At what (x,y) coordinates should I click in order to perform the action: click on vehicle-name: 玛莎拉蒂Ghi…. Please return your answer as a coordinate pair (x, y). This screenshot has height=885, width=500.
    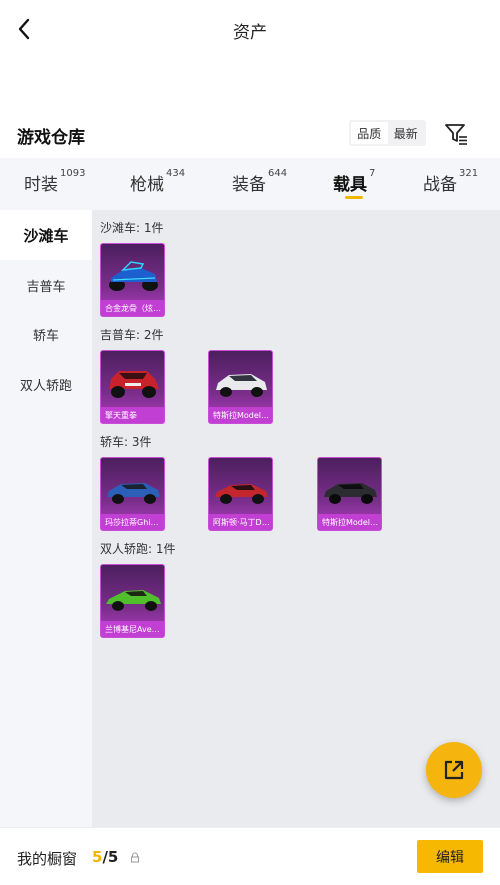
    Looking at the image, I should click on (132, 522).